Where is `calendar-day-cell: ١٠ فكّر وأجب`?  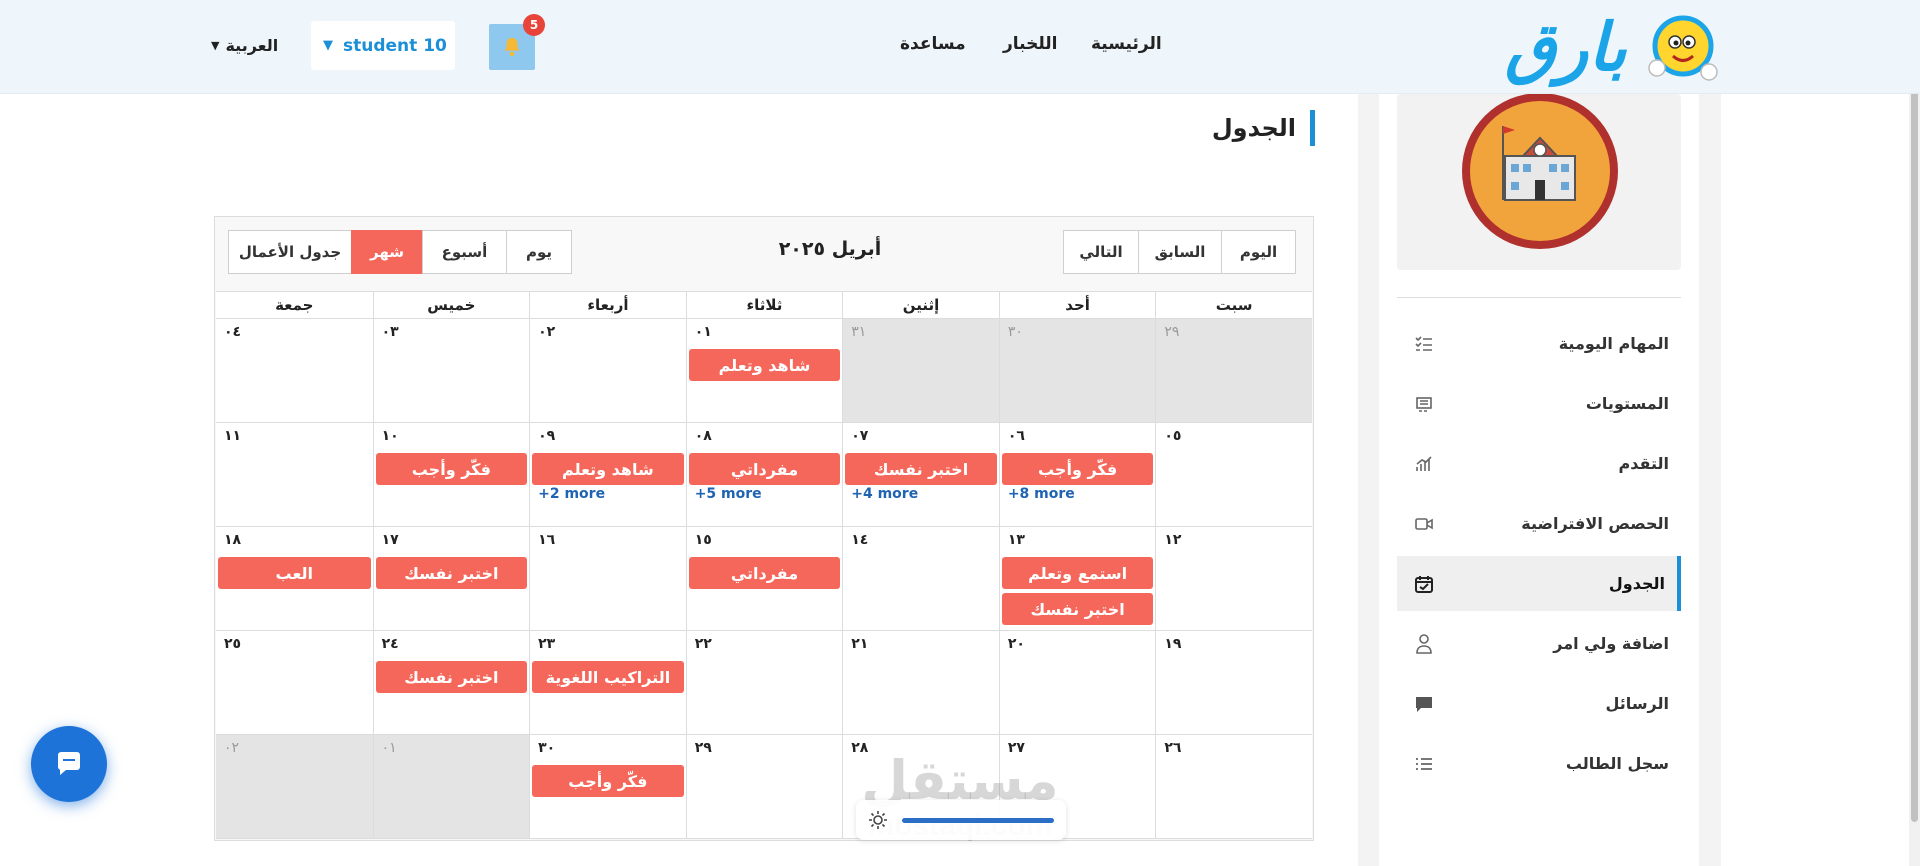 calendar-day-cell: ١٠ فكّر وأجب is located at coordinates (451, 474).